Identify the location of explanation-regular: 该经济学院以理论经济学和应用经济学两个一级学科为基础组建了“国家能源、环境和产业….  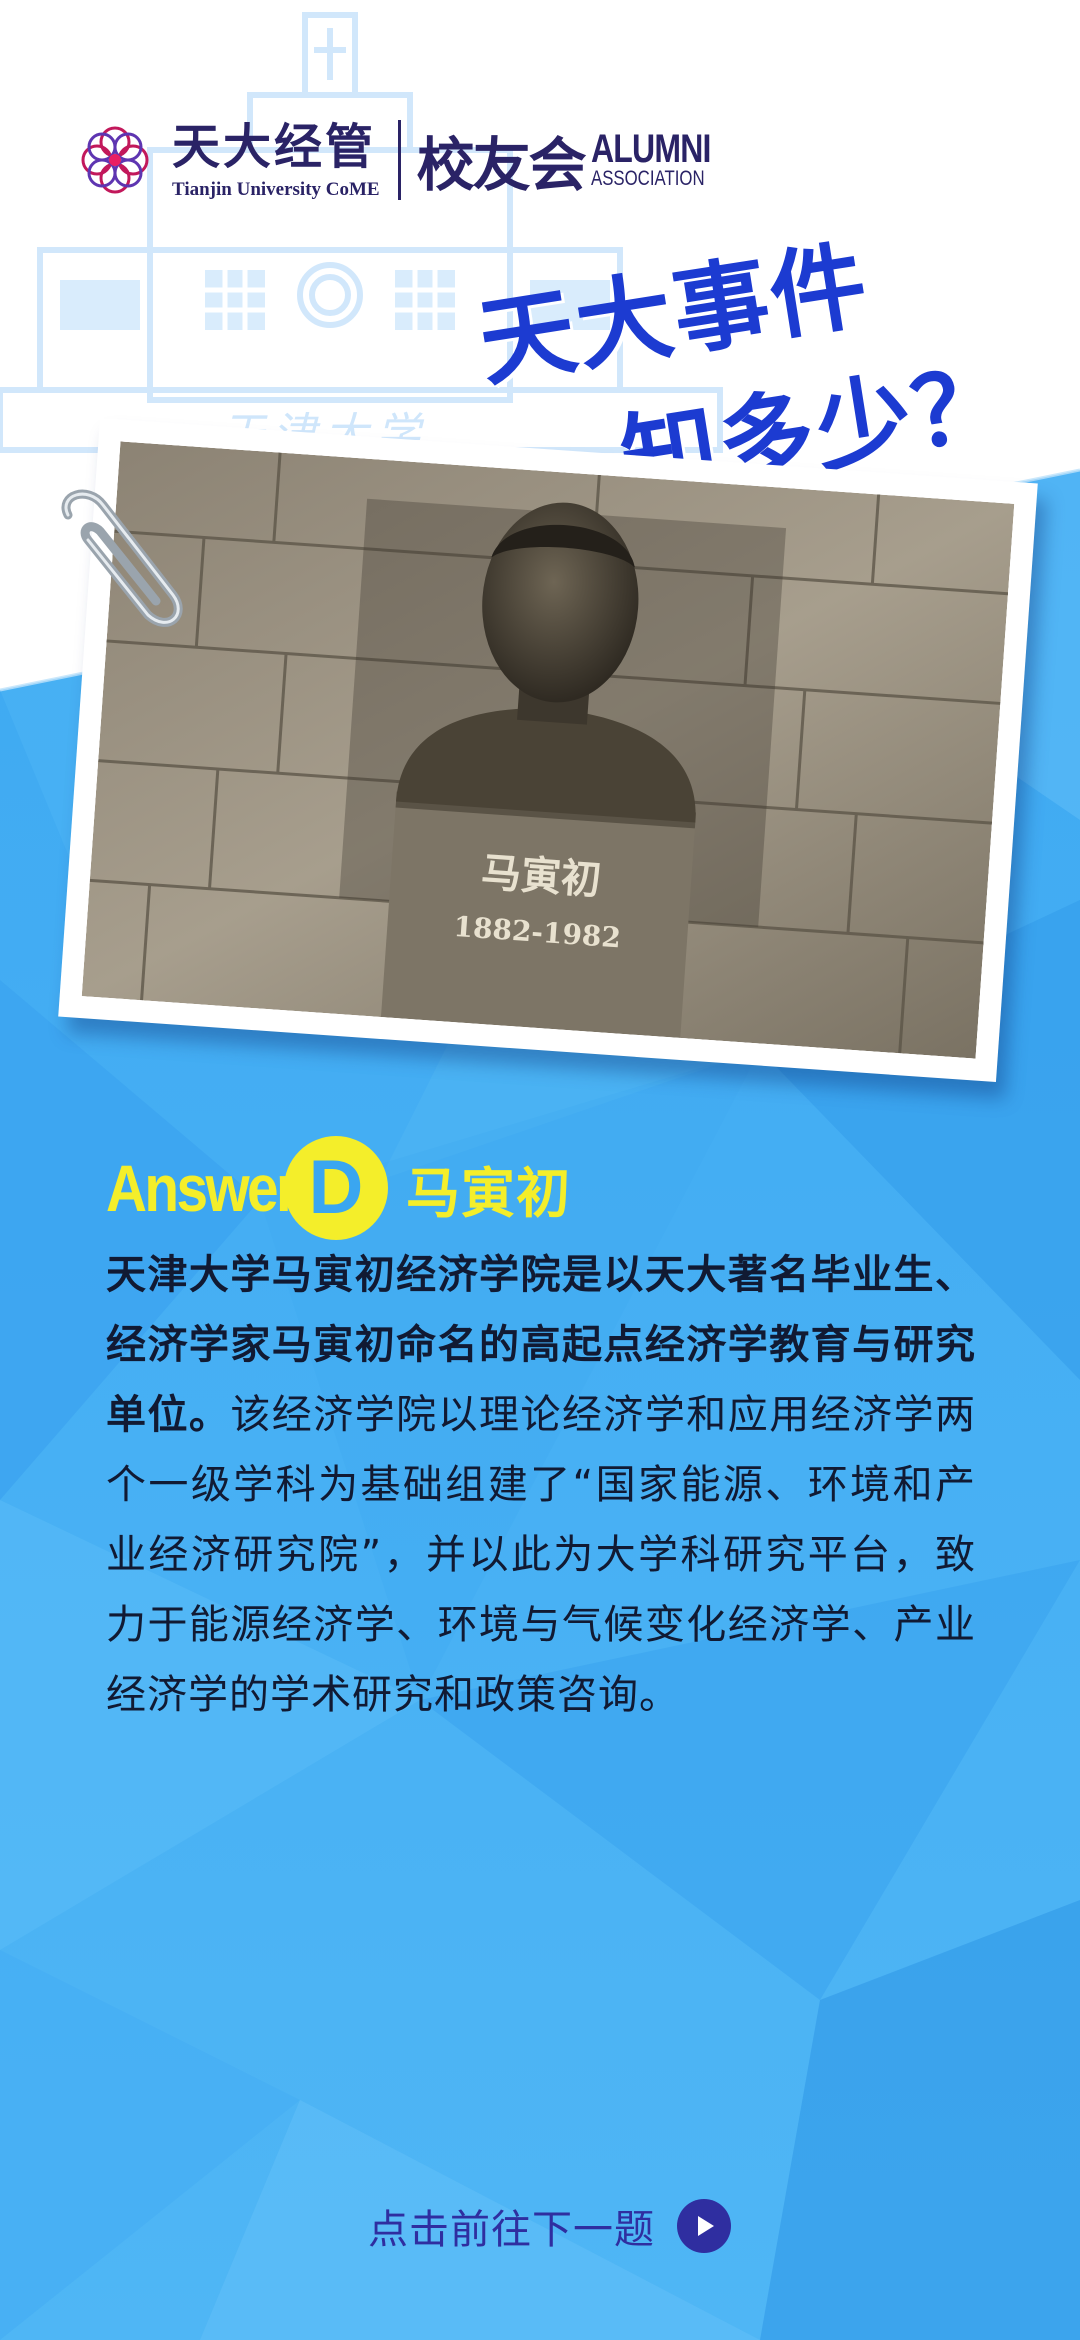
(541, 1555).